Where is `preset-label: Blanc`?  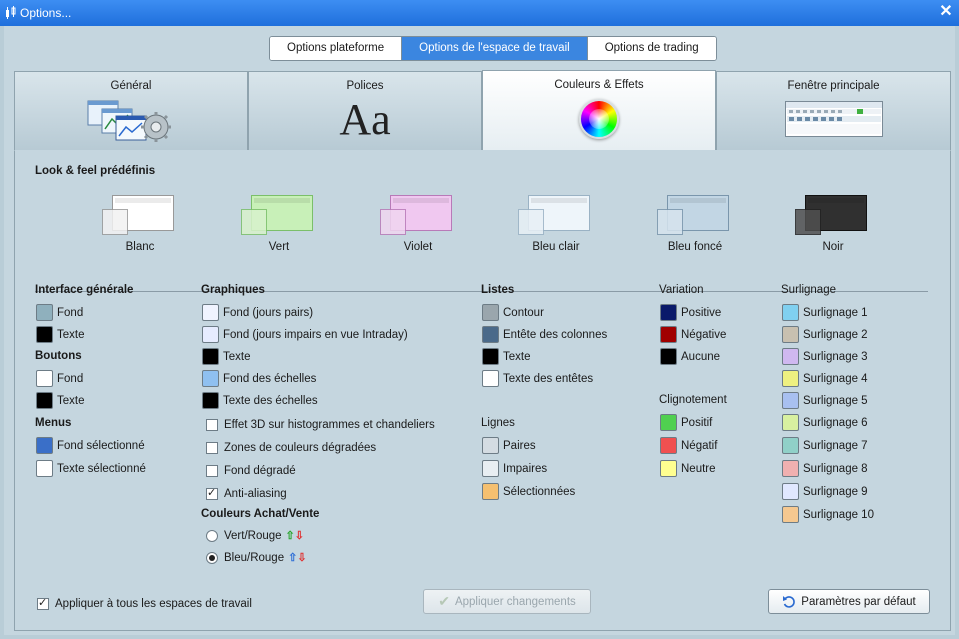 preset-label: Blanc is located at coordinates (140, 247).